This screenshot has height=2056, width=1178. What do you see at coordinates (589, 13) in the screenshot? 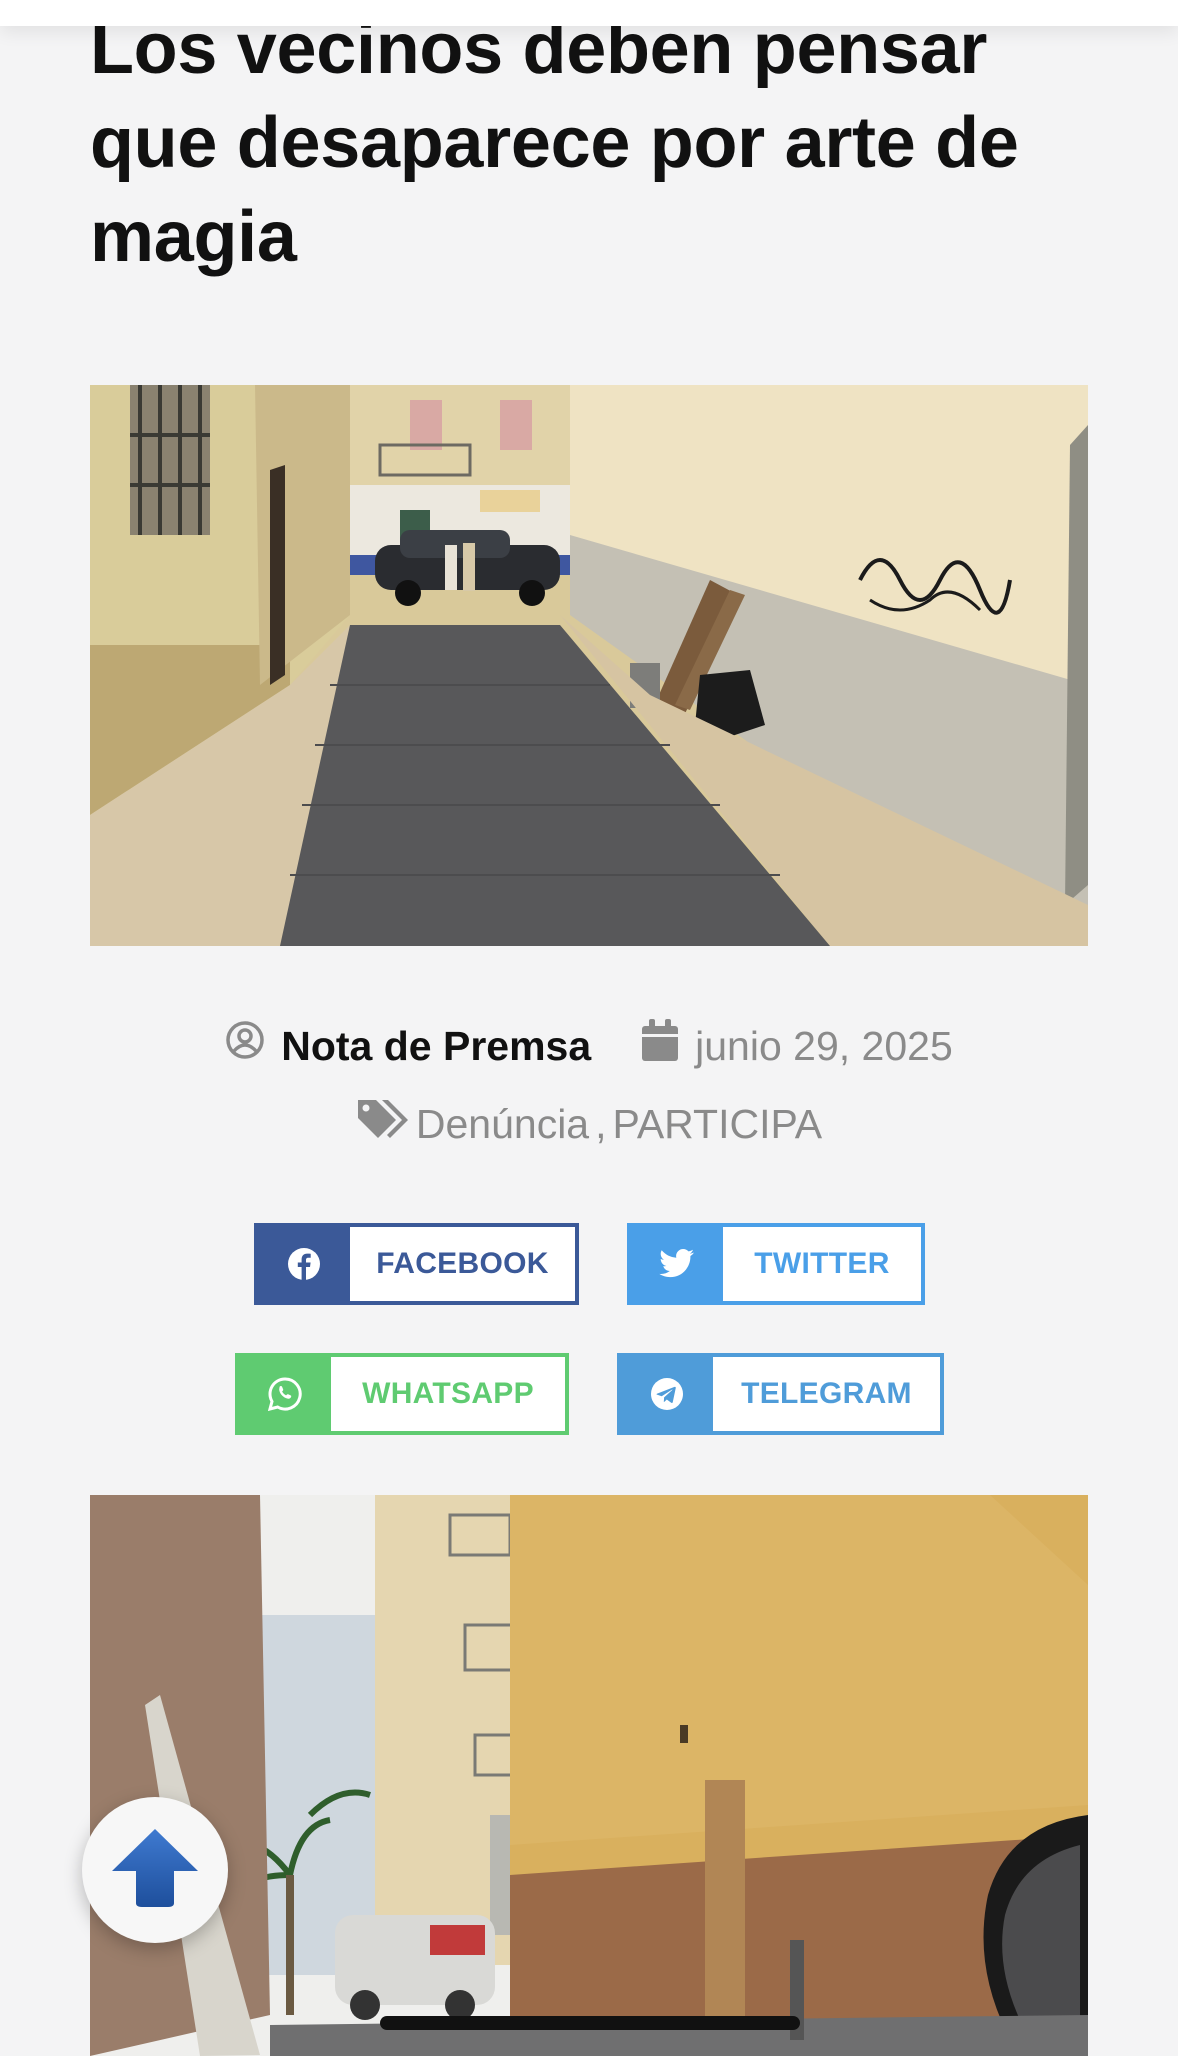
I see `top-header-bar` at bounding box center [589, 13].